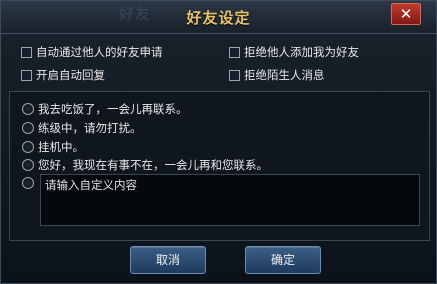  I want to click on option-label: 拒绝他人添加我为好友, so click(301, 52).